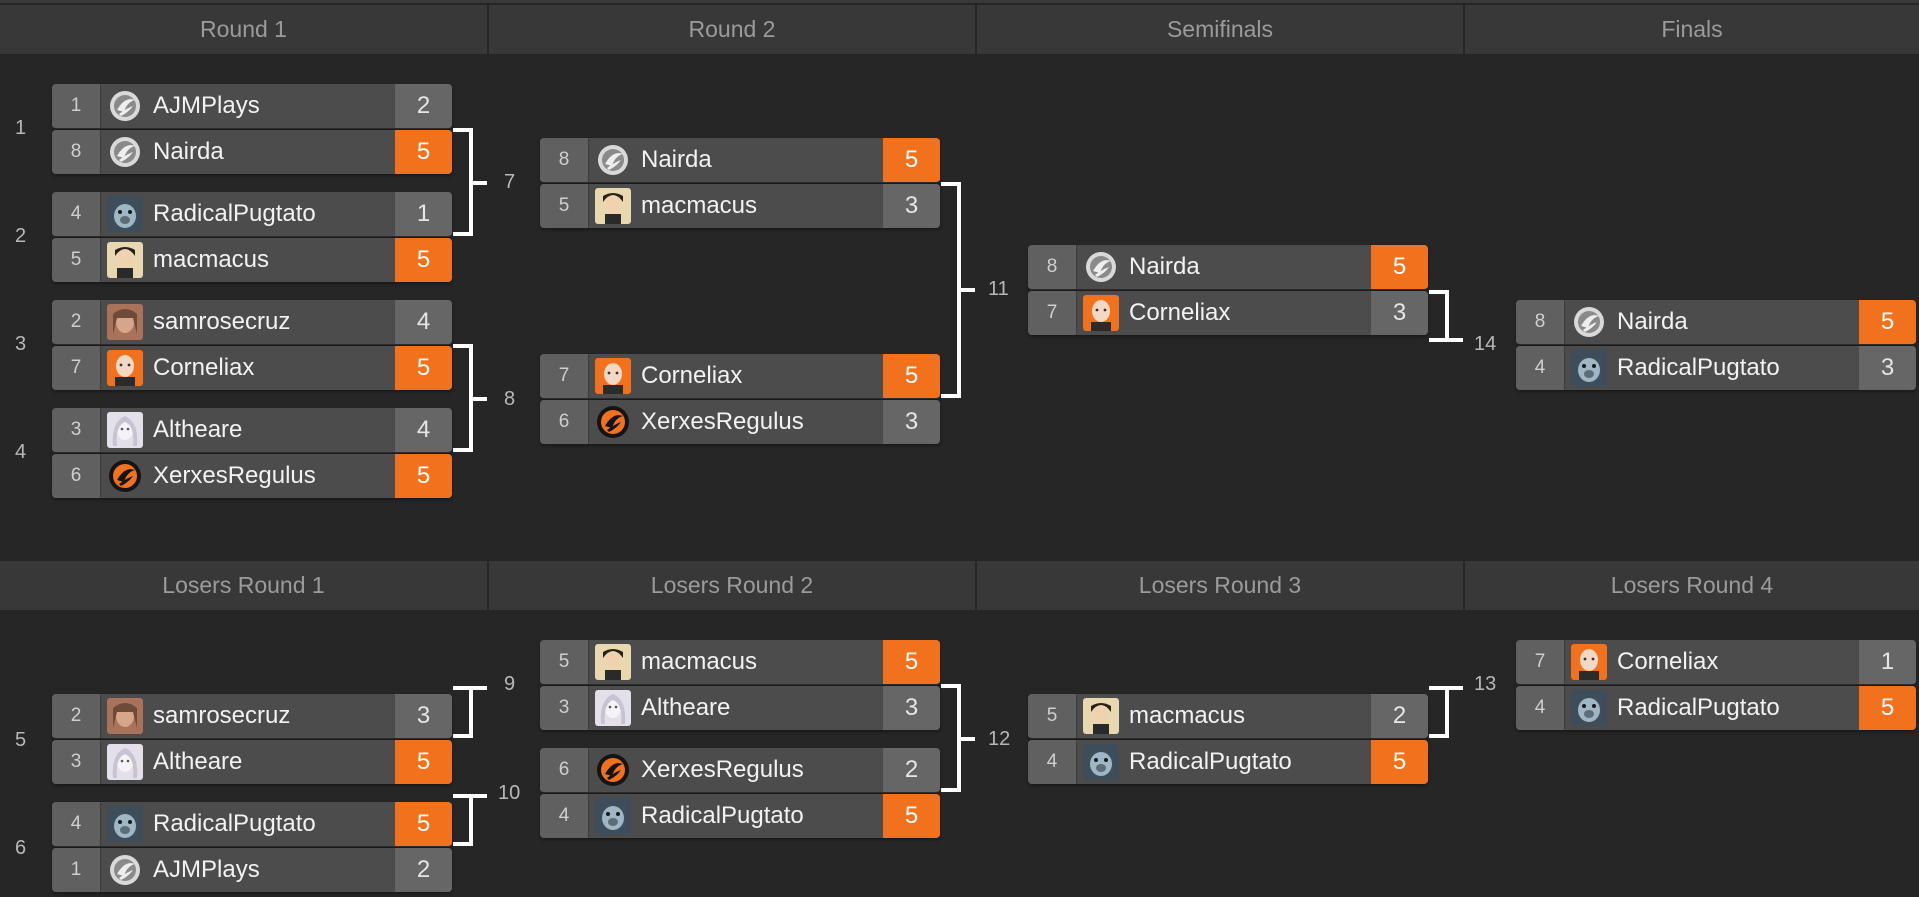  I want to click on match-card: 6 XerxesRegulus 2 4 RadicalPugtato 5, so click(740, 794).